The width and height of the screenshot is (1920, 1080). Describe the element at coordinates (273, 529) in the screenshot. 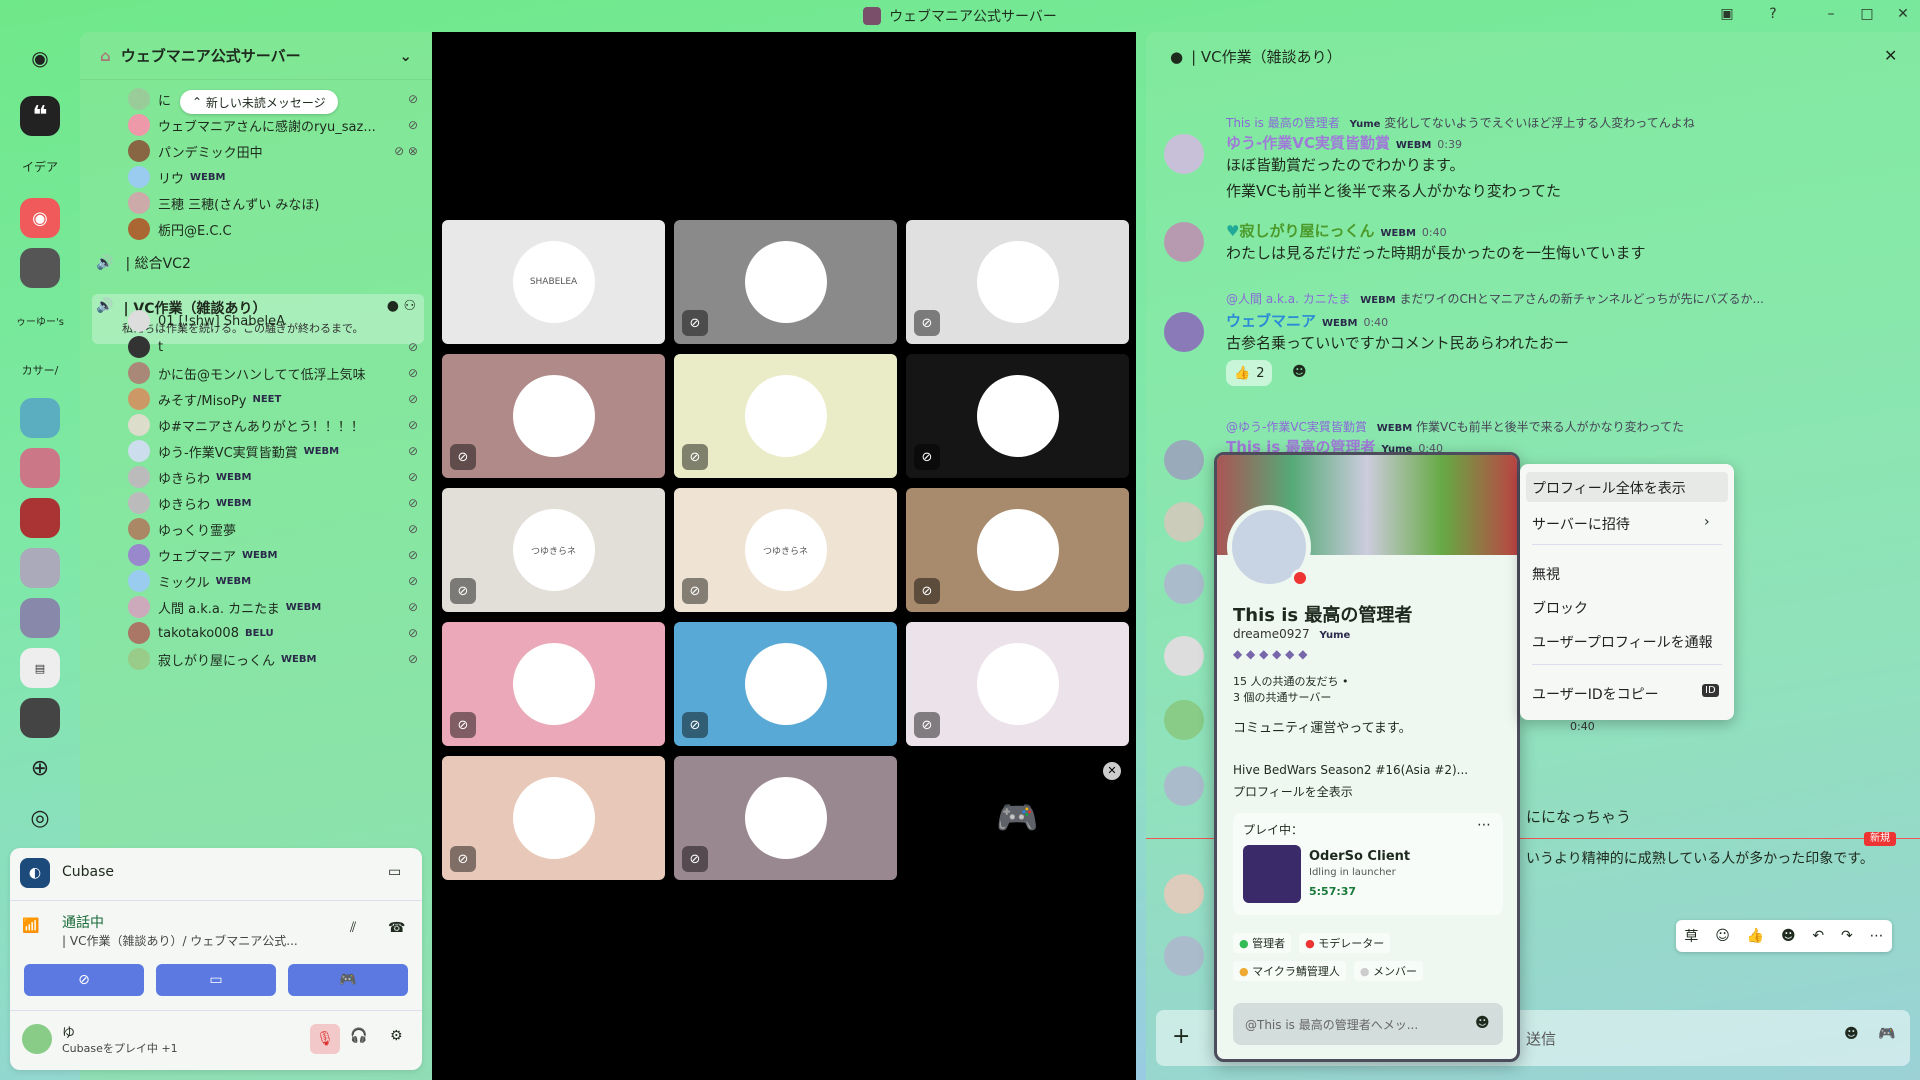

I see `voice-user: ゆっくり霊夢 ⊘` at that location.